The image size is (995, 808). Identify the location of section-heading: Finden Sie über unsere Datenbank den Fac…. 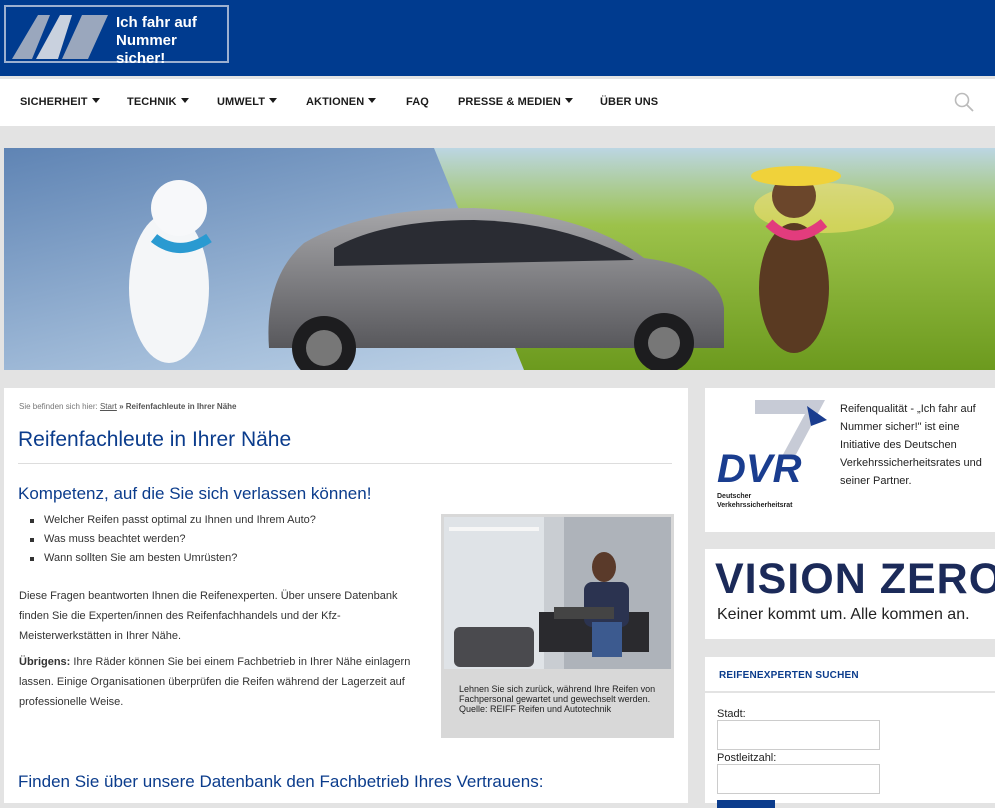
(281, 781).